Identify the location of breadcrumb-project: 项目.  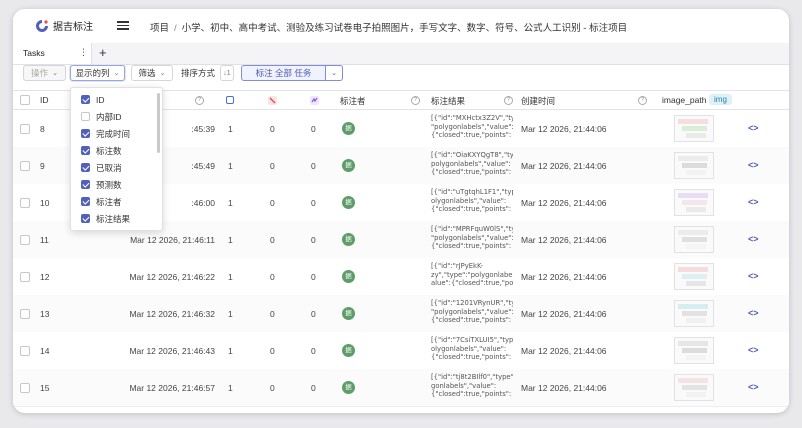
(159, 28).